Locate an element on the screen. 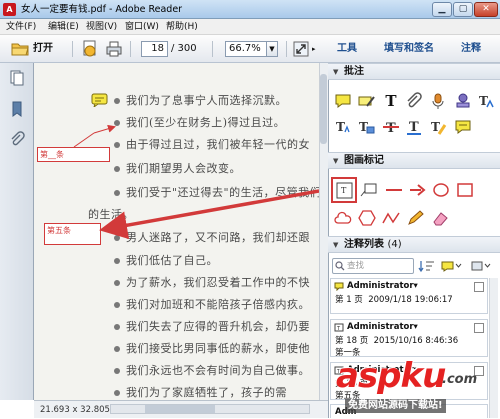  adobe-reader-icon: A is located at coordinates (9, 9).